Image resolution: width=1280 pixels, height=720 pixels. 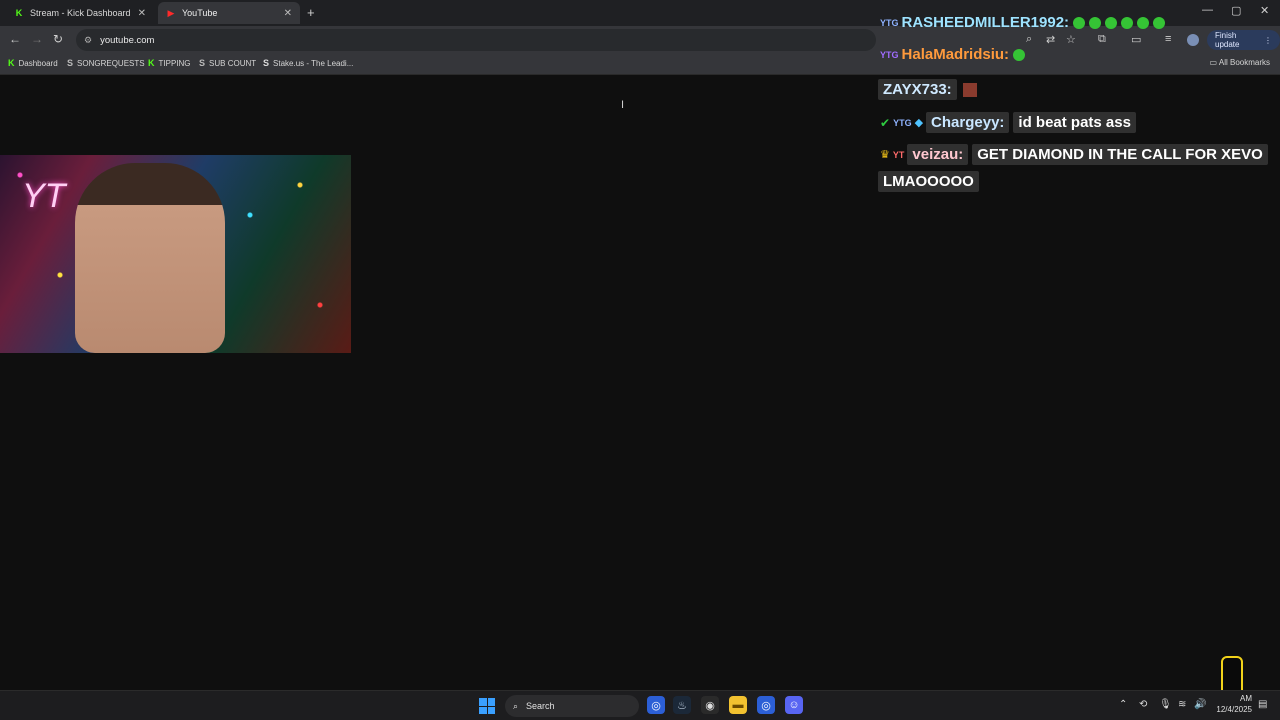 I want to click on bookmark-label: Dashboard, so click(x=38, y=63).